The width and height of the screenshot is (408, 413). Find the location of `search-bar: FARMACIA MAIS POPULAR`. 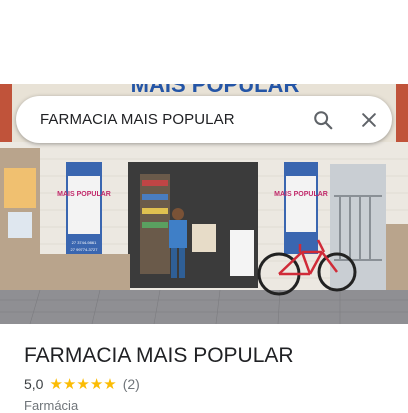

search-bar: FARMACIA MAIS POPULAR is located at coordinates (204, 119).